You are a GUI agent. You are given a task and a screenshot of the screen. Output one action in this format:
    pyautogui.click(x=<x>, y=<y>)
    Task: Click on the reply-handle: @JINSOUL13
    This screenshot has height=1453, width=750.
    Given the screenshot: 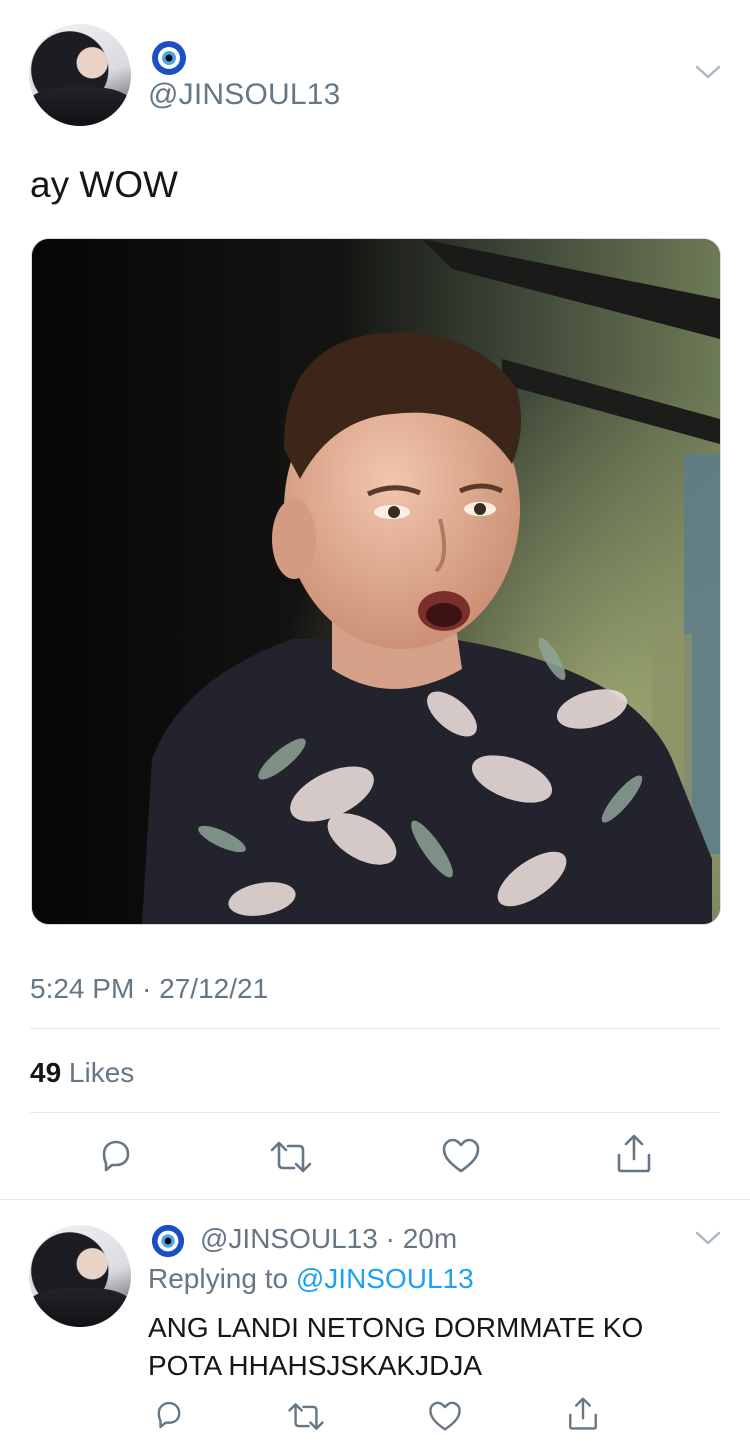 What is the action you would take?
    pyautogui.click(x=289, y=1238)
    